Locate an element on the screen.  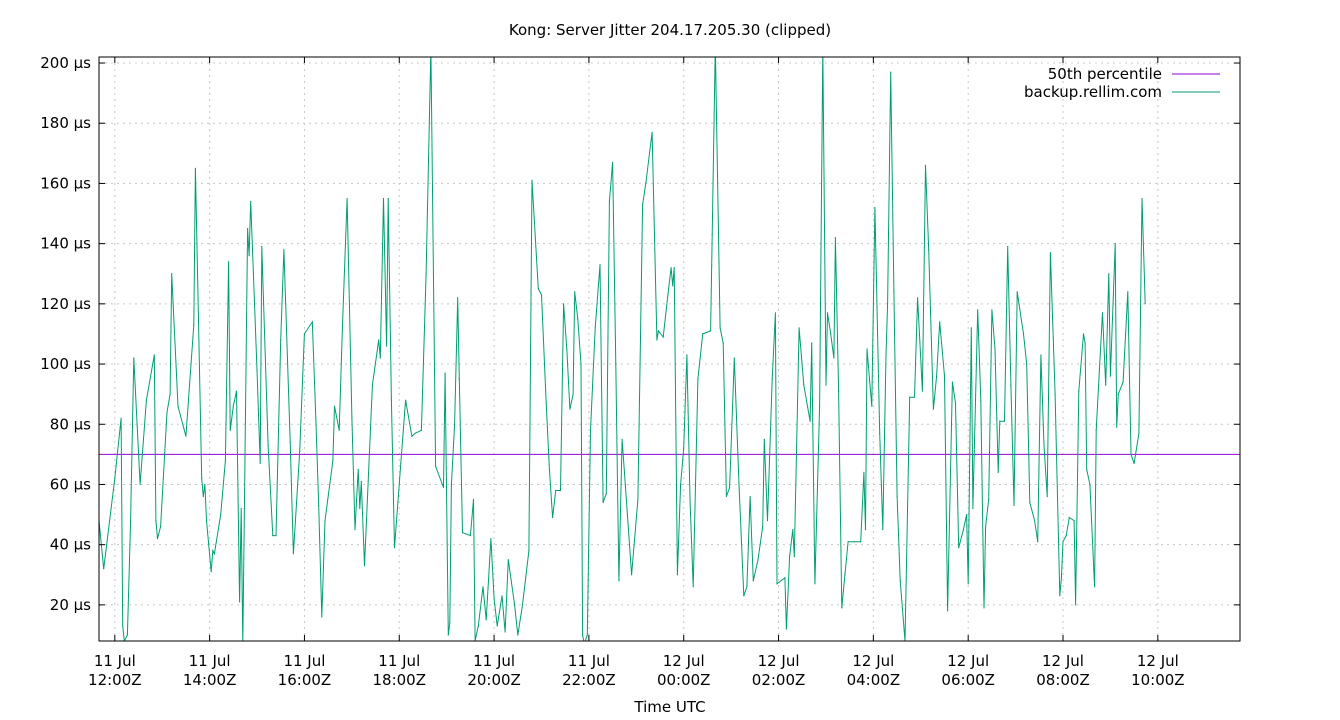
x-tick-label-time: 16:00Z is located at coordinates (305, 680).